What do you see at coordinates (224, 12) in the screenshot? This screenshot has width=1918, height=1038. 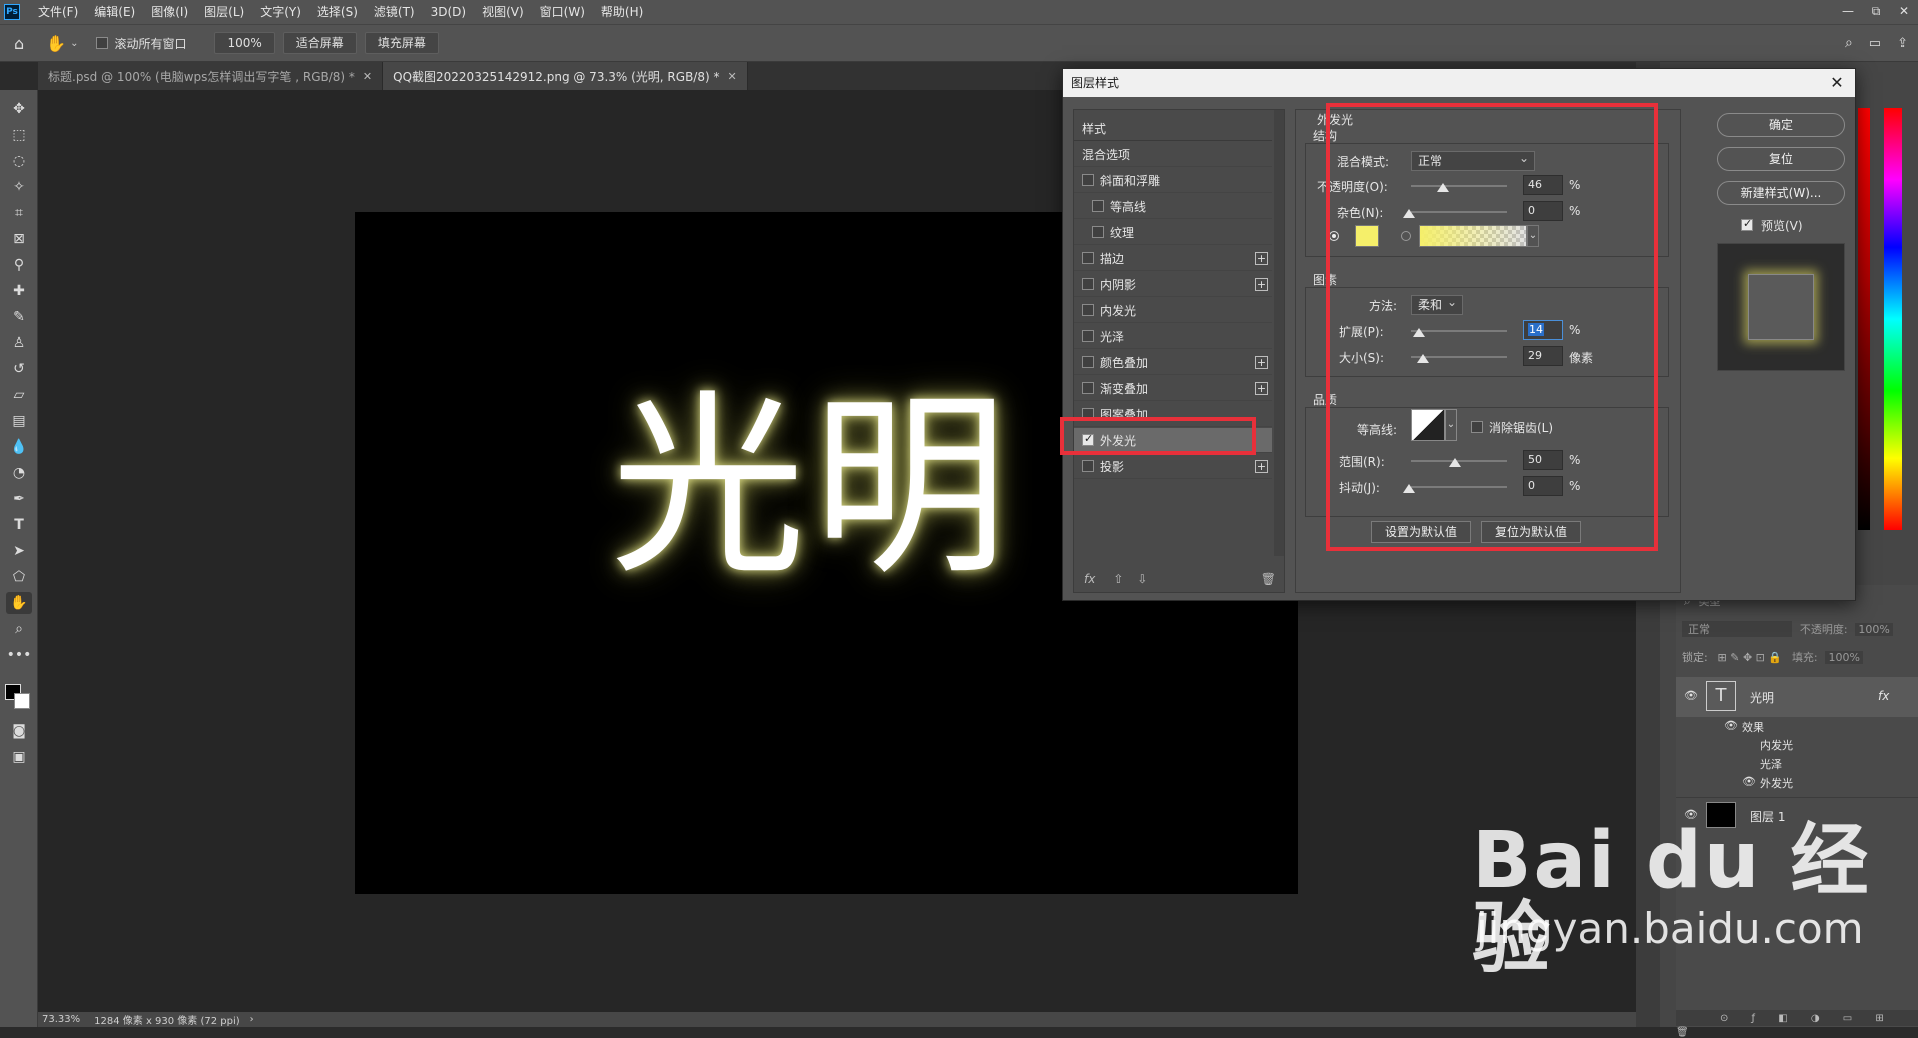 I see `menu-layer: 图层(L)` at bounding box center [224, 12].